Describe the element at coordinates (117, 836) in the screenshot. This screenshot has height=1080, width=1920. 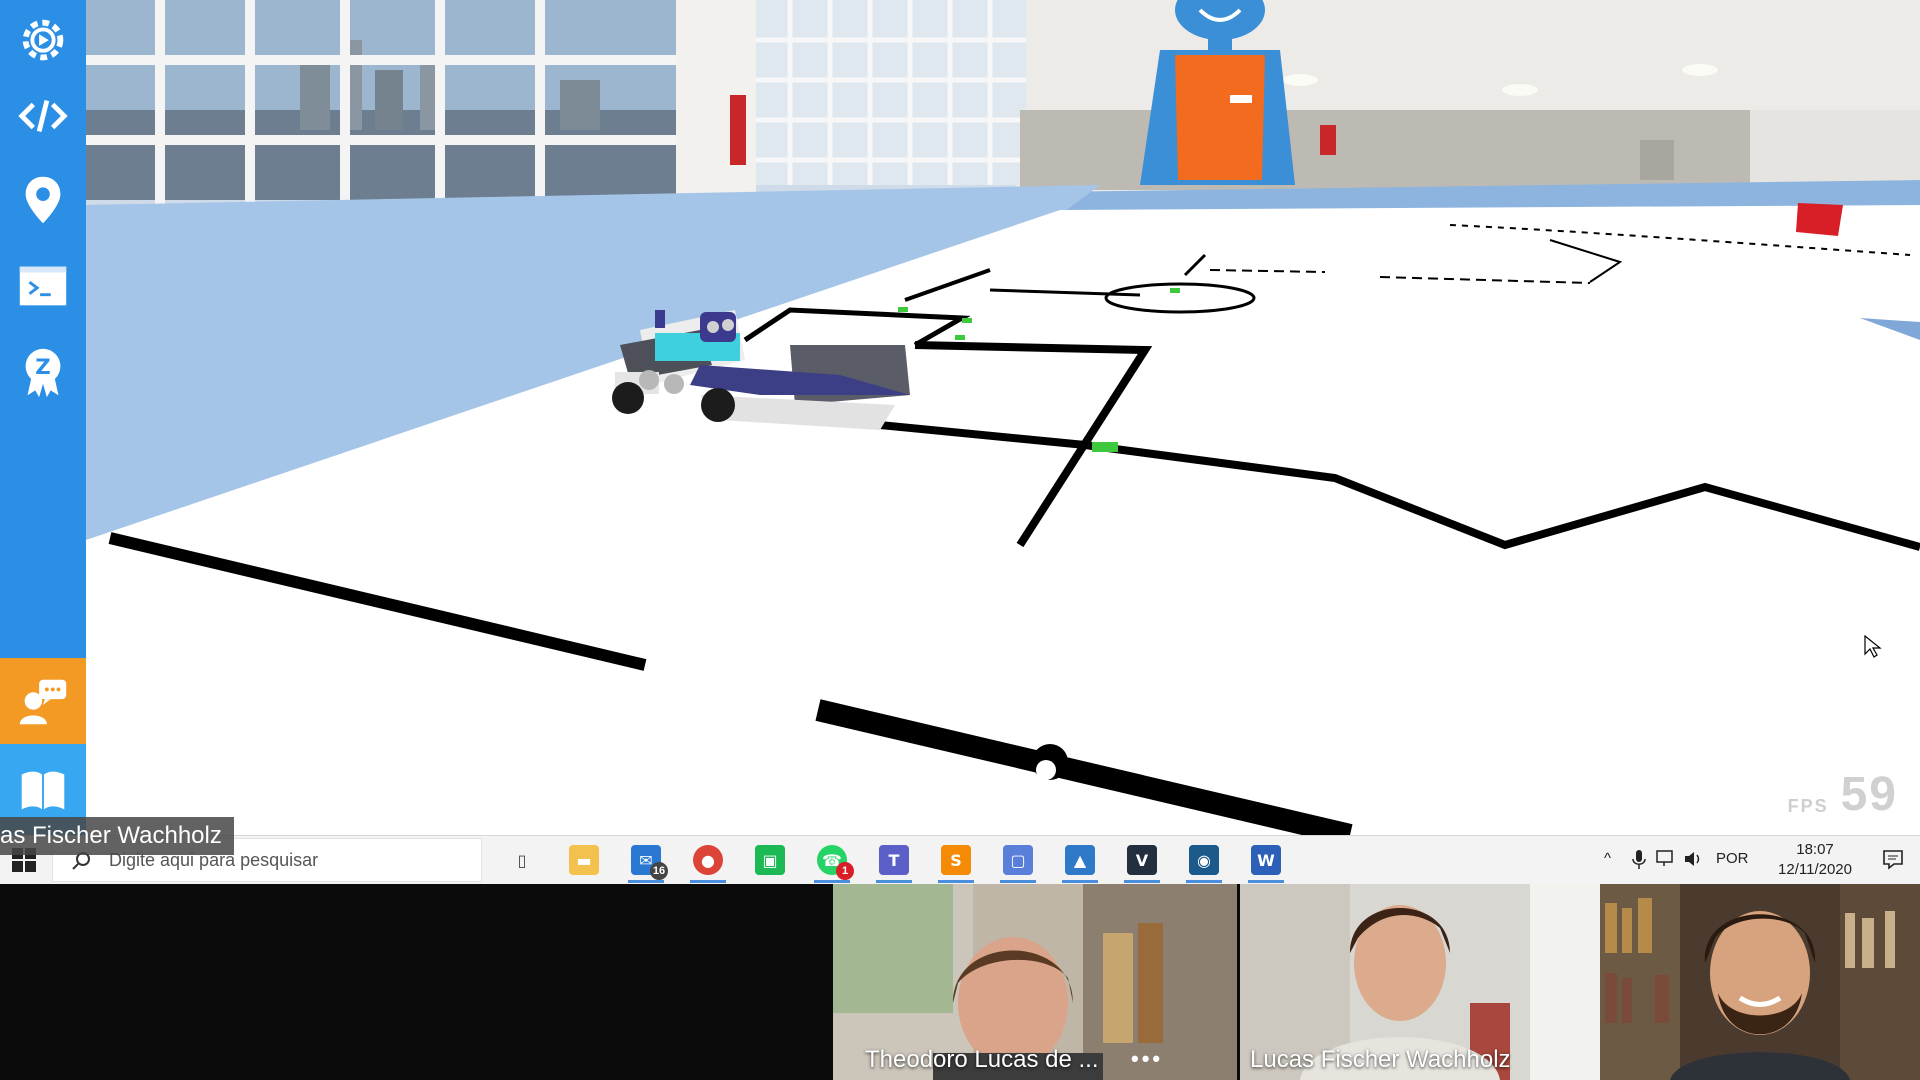
I see `presenter-name-label: cas Fischer Wachholz` at that location.